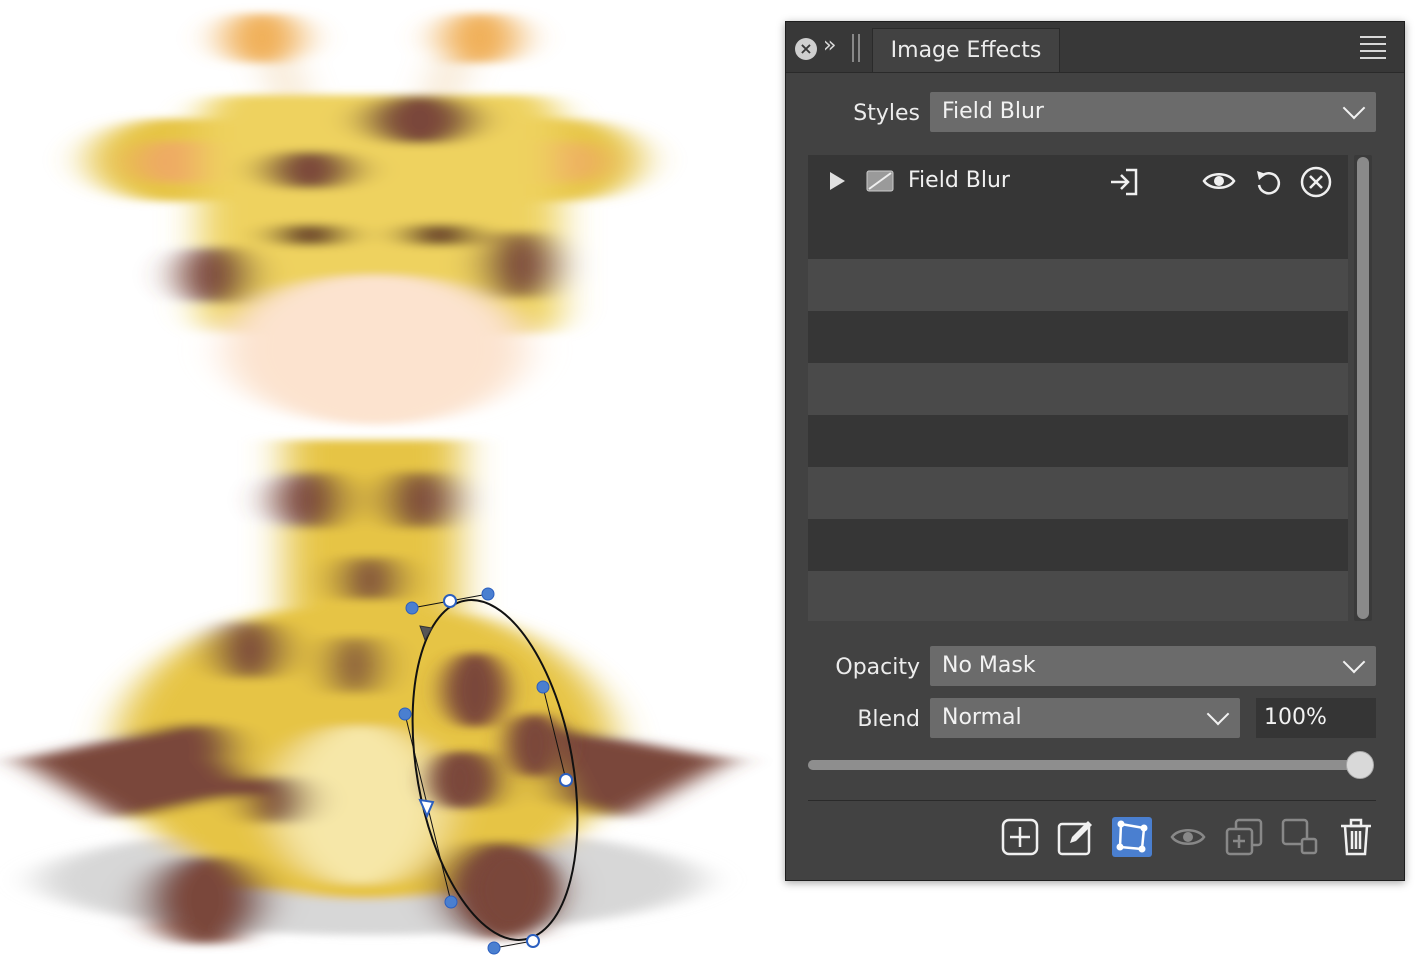 This screenshot has height=964, width=1424. What do you see at coordinates (993, 111) in the screenshot?
I see `styles-value: Field Blur` at bounding box center [993, 111].